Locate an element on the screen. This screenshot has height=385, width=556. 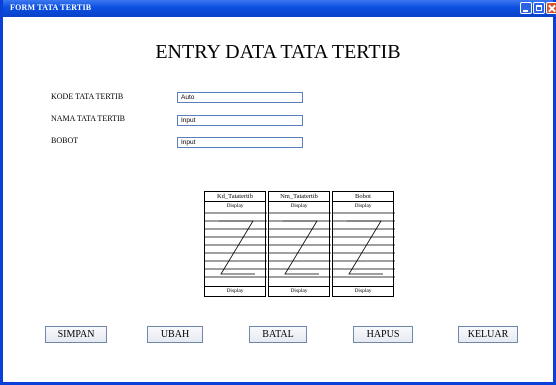
maximize-icon is located at coordinates (539, 8).